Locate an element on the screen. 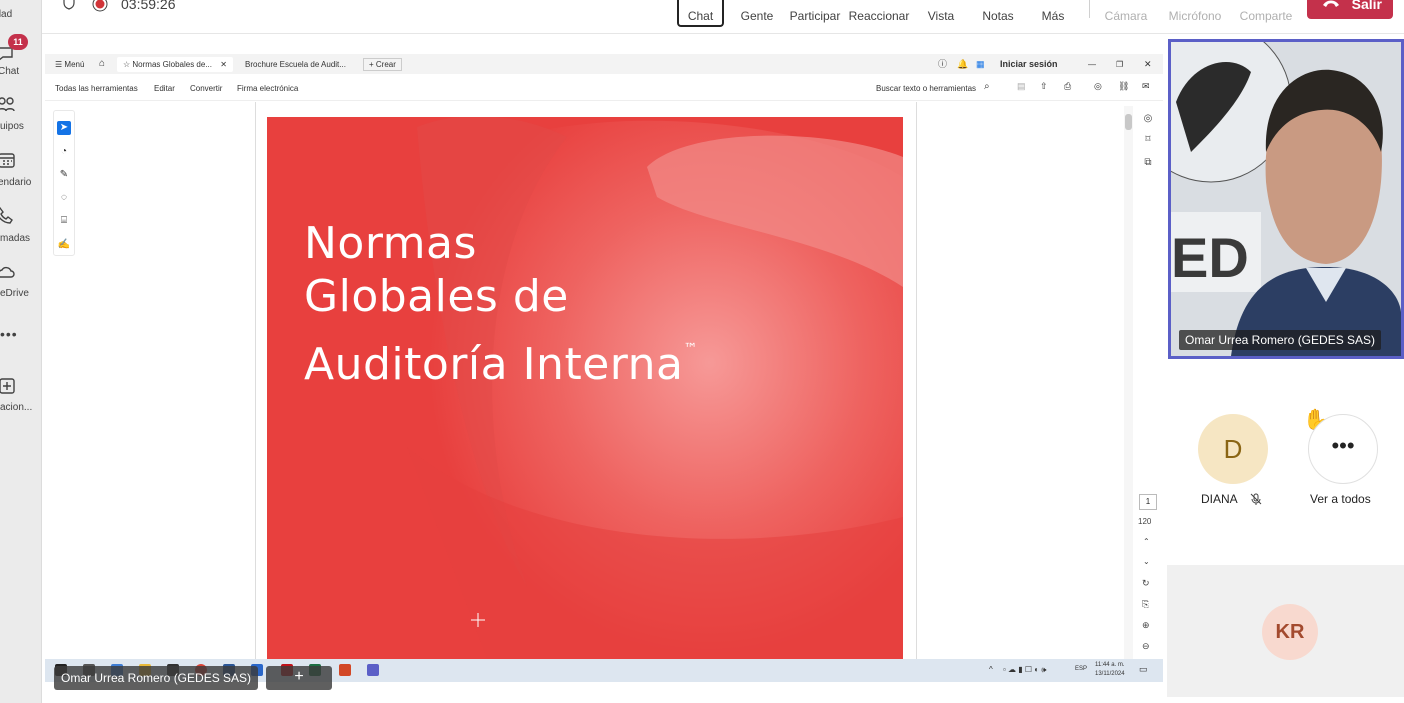 Image resolution: width=1404 pixels, height=703 pixels. fit-page-icon: ⎘ is located at coordinates (1145, 604).